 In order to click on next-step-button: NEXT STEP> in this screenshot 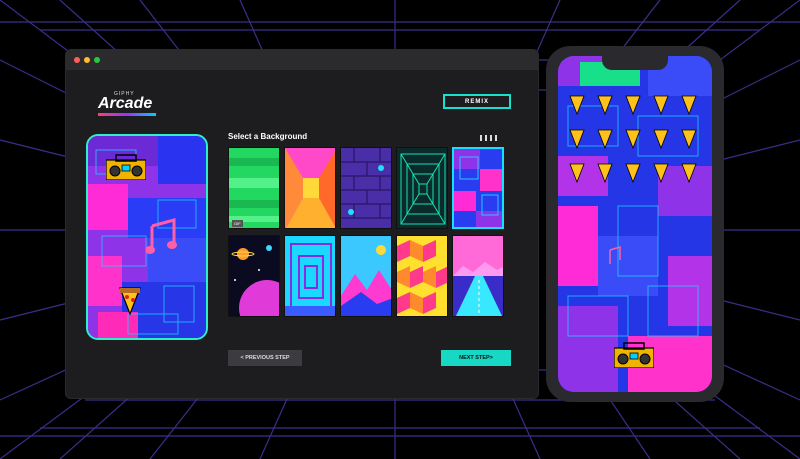, I will do `click(476, 358)`.